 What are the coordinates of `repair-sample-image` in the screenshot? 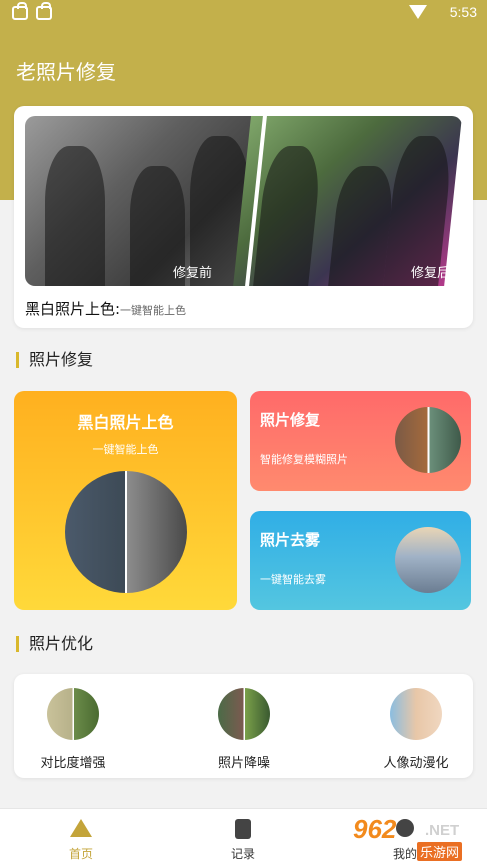 It's located at (428, 440).